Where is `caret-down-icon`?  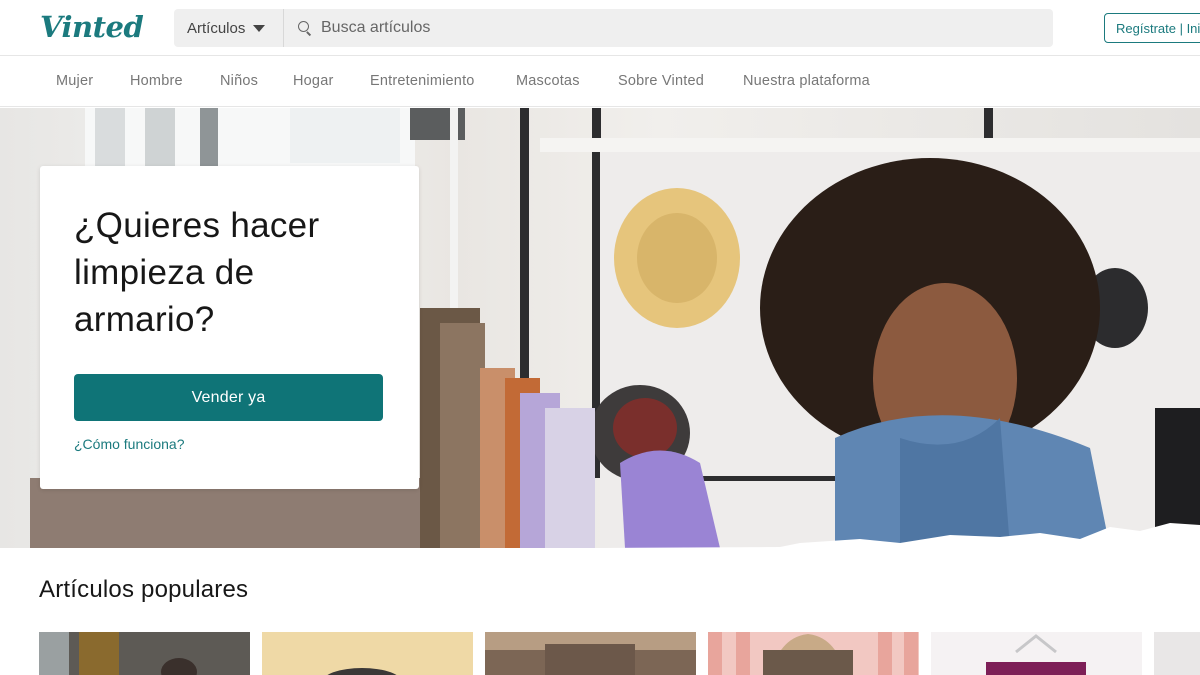
caret-down-icon is located at coordinates (259, 28).